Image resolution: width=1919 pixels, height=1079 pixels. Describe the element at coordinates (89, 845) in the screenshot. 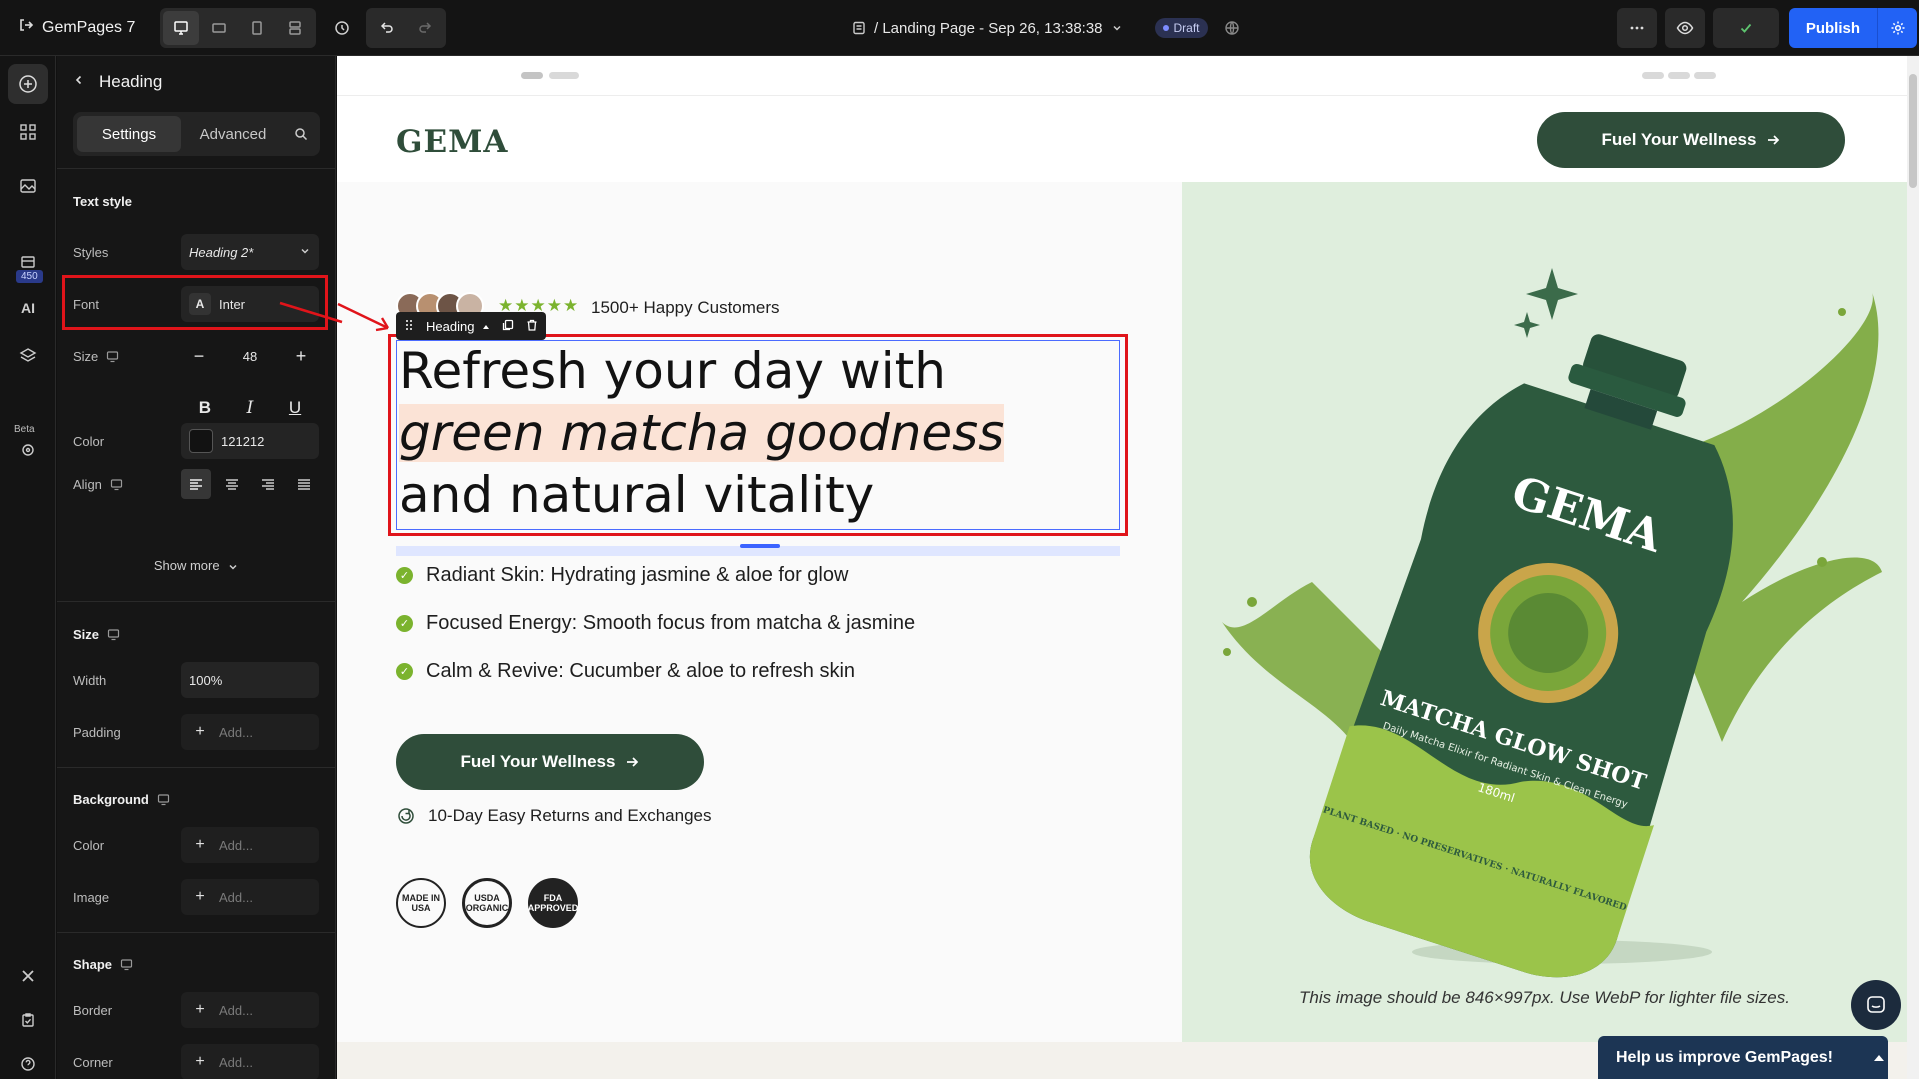

I see `bg-color-label: Color` at that location.